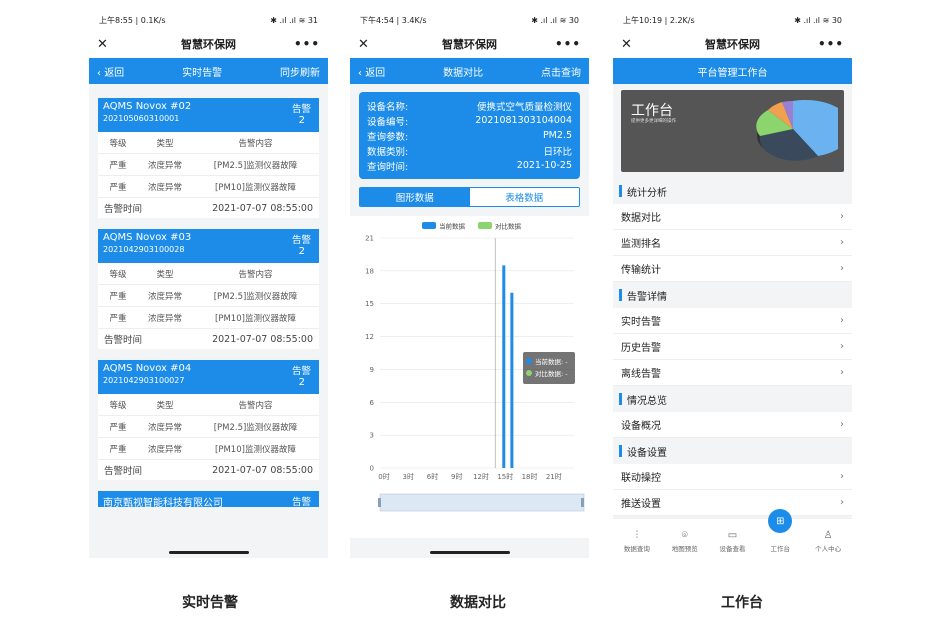  Describe the element at coordinates (732, 131) in the screenshot. I see `workbench-banner: 工作台 提供更多更详细的操作` at that location.